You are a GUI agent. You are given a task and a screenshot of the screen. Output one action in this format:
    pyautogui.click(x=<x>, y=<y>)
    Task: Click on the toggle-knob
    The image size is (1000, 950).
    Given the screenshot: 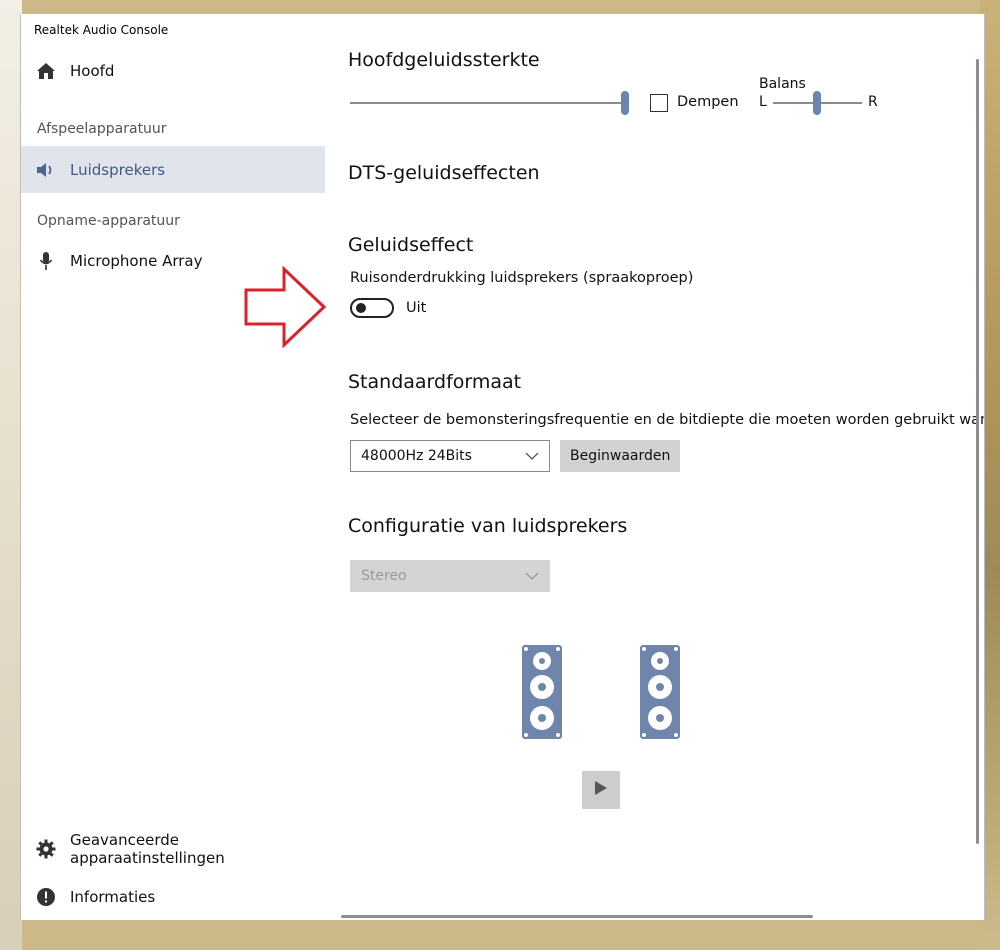 What is the action you would take?
    pyautogui.click(x=361, y=308)
    